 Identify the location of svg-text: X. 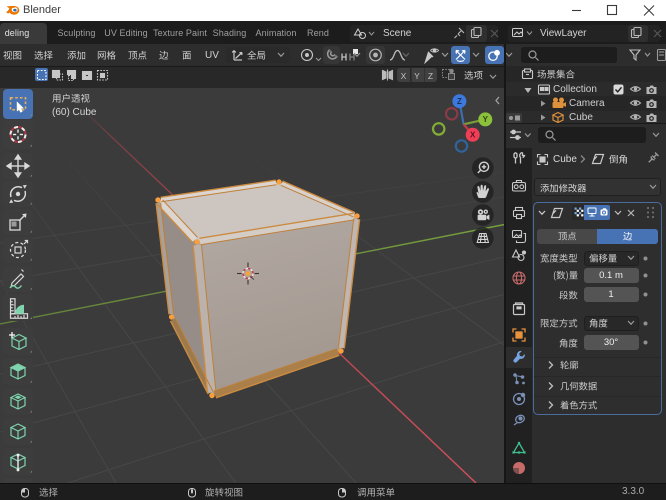
(473, 135).